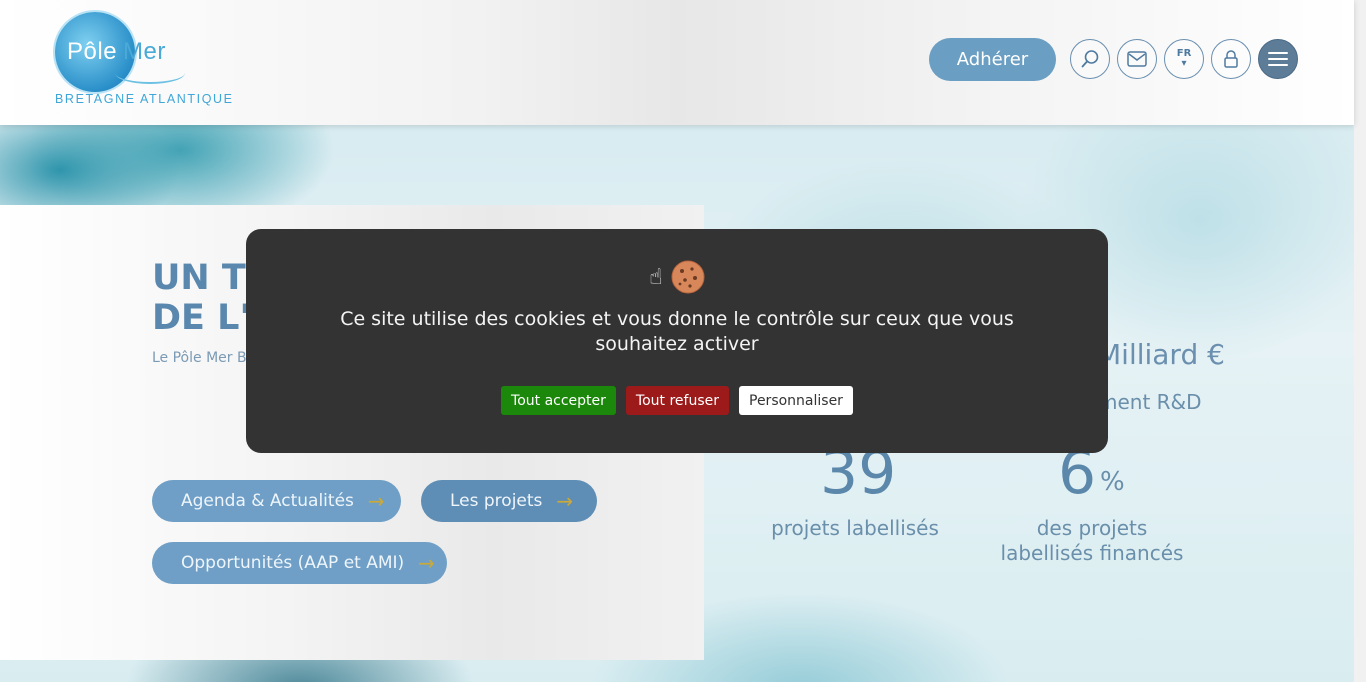  What do you see at coordinates (144, 99) in the screenshot?
I see `logo-subtitle: BRETAGNE ATLANTIQUE` at bounding box center [144, 99].